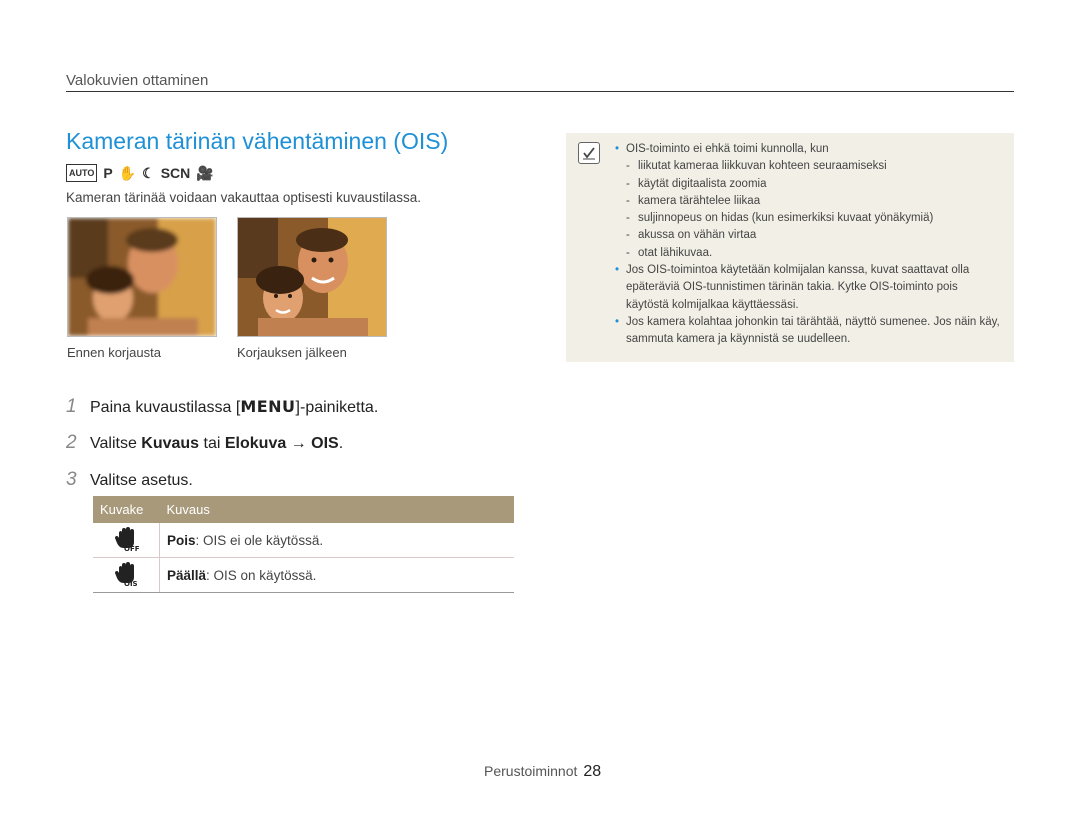 The height and width of the screenshot is (815, 1080). I want to click on movie-mode-icon: 🎥, so click(205, 173).